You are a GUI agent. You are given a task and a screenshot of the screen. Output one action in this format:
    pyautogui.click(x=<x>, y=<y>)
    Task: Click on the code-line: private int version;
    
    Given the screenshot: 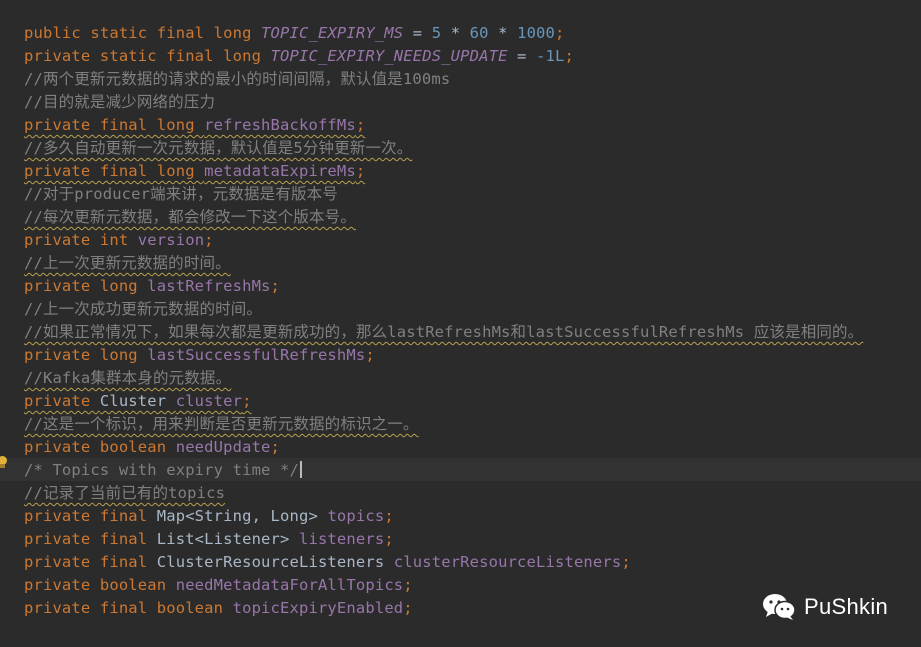 What is the action you would take?
    pyautogui.click(x=119, y=240)
    